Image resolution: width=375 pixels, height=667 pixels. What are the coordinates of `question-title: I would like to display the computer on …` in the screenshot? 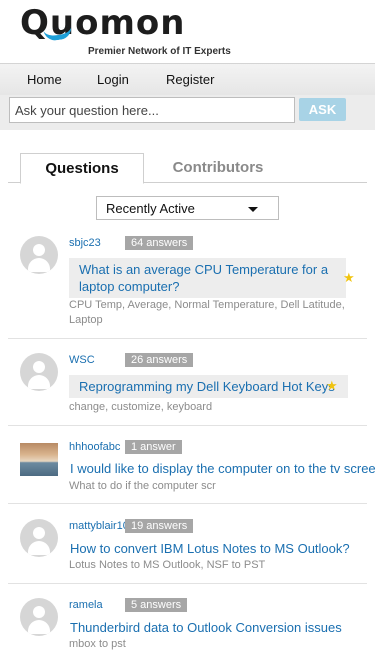 It's located at (222, 468).